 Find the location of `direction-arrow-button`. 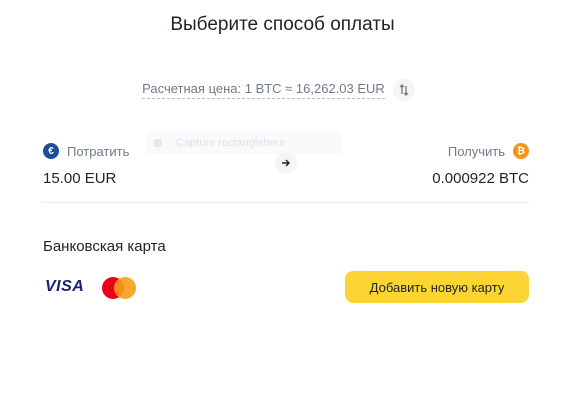

direction-arrow-button is located at coordinates (286, 163).